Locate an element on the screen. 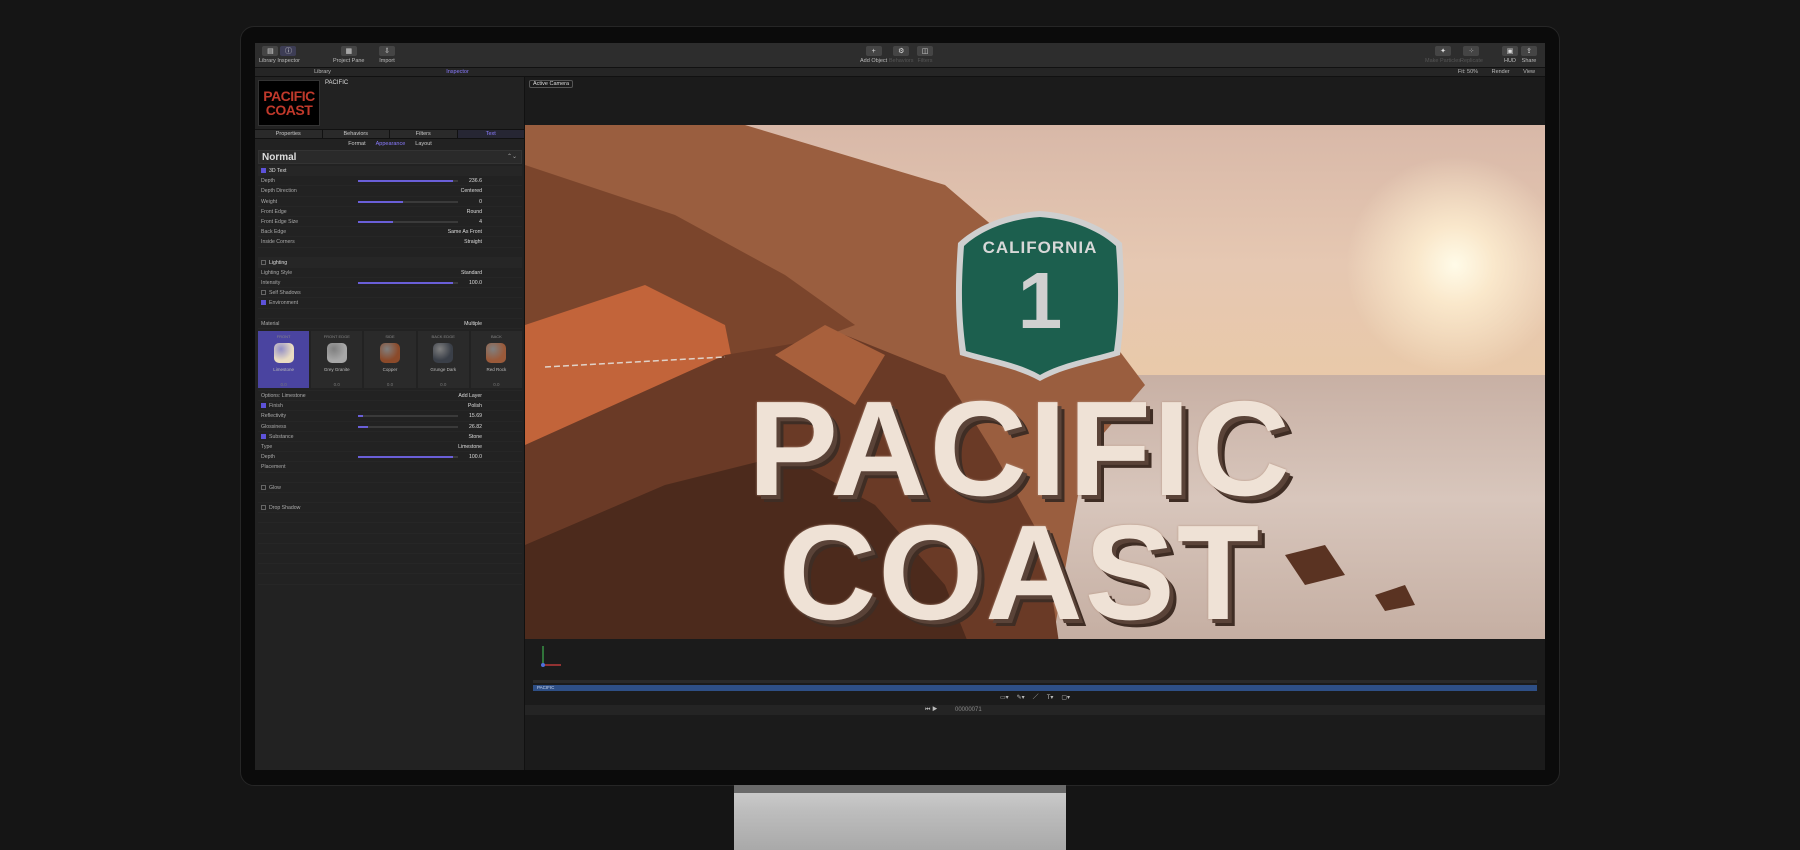 The image size is (1800, 850). material-name: Grey Granite is located at coordinates (336, 369).